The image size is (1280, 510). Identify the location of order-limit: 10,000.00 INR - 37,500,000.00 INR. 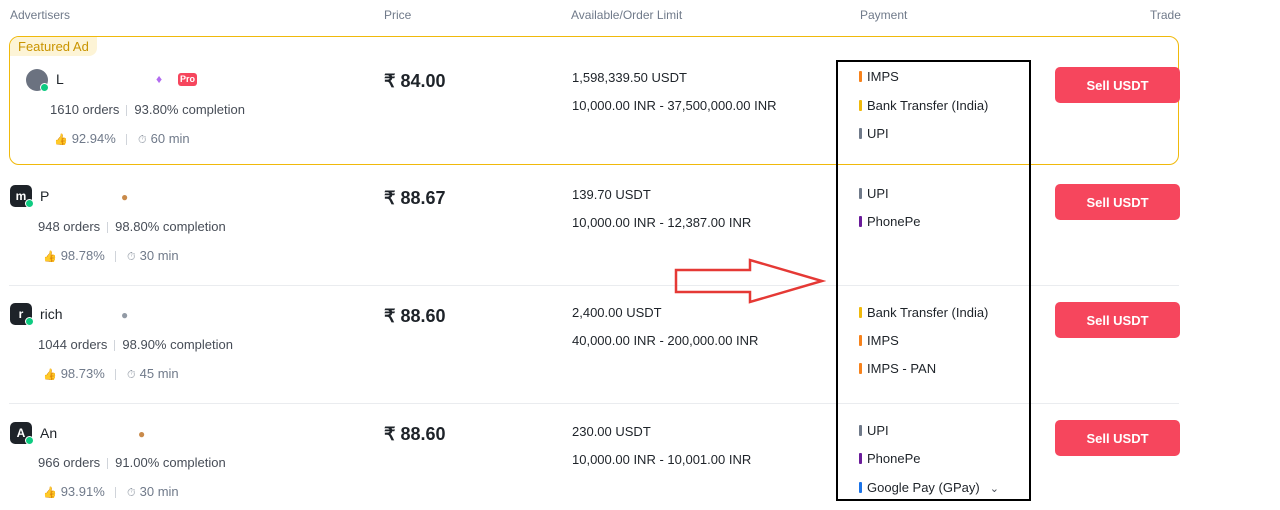
(674, 105).